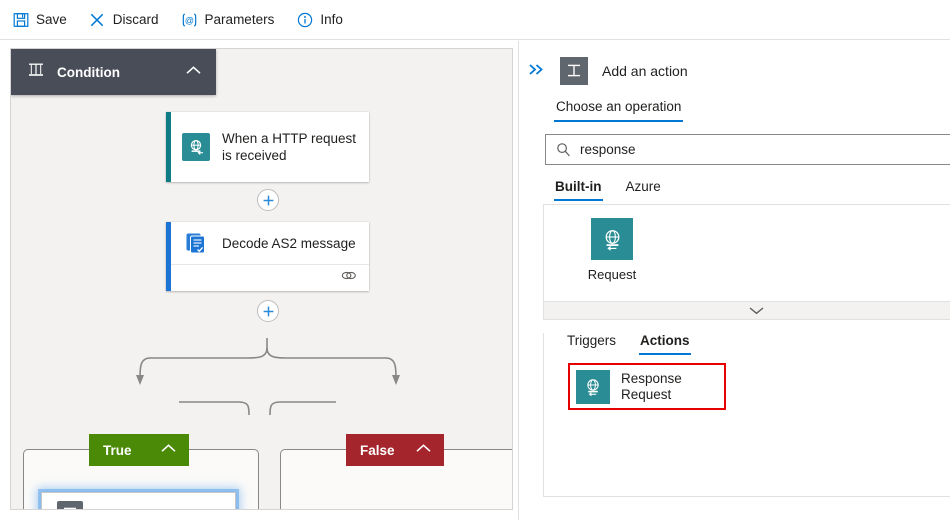 This screenshot has width=950, height=520. What do you see at coordinates (117, 450) in the screenshot?
I see `branch-true-label: True` at bounding box center [117, 450].